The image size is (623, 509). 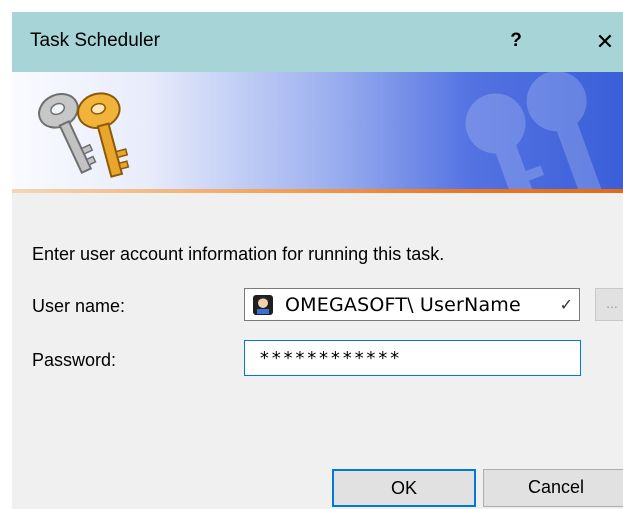 I want to click on keys-icon, so click(x=84, y=135).